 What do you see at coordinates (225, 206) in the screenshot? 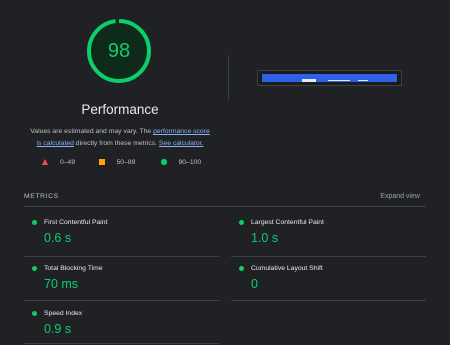
I see `metrics-divider` at bounding box center [225, 206].